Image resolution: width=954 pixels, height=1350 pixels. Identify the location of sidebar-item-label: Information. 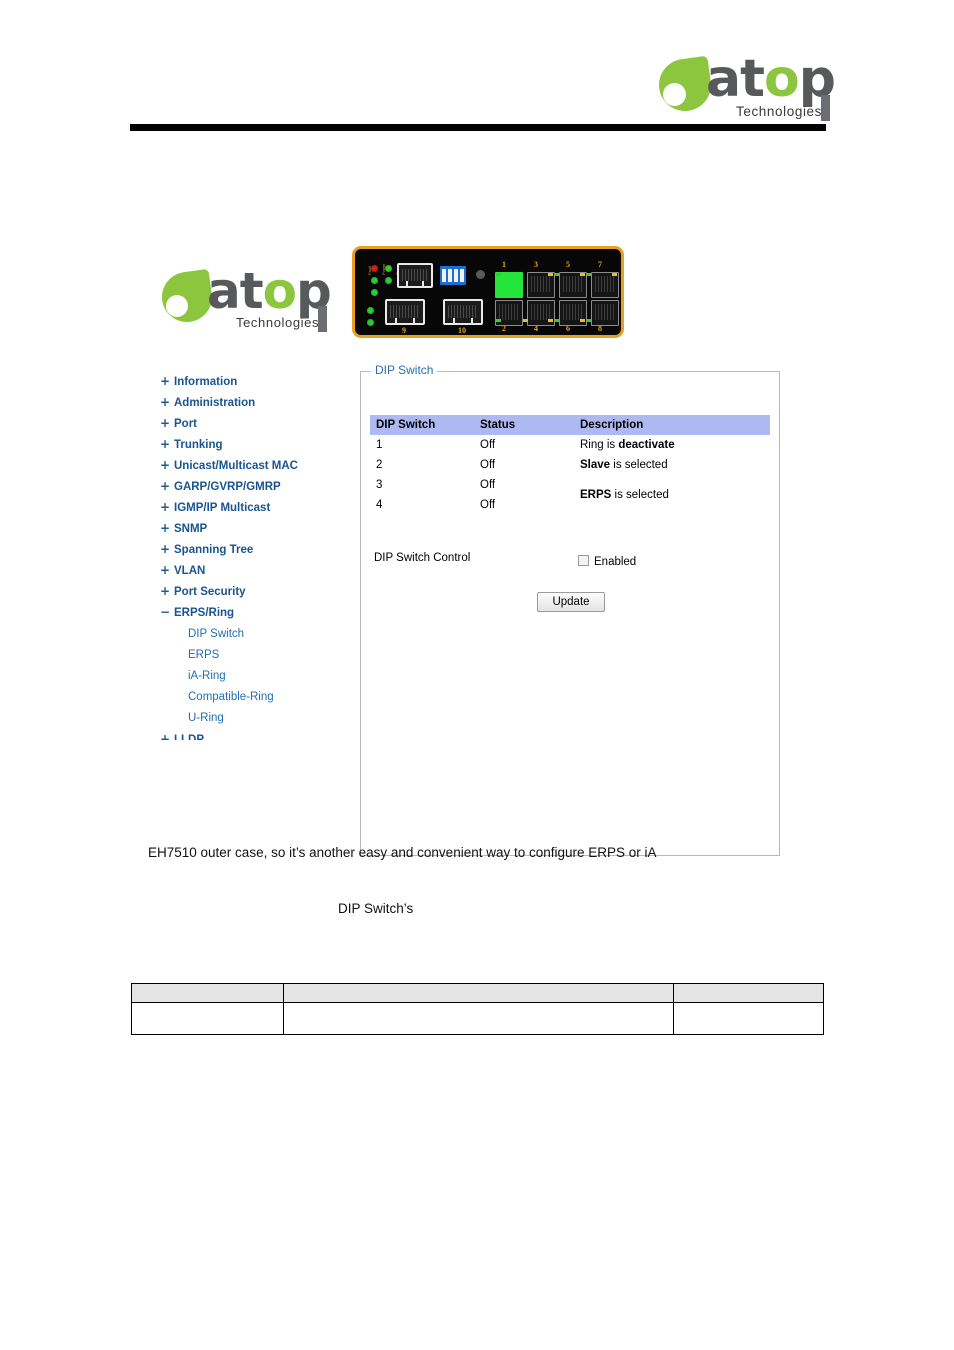
(206, 382).